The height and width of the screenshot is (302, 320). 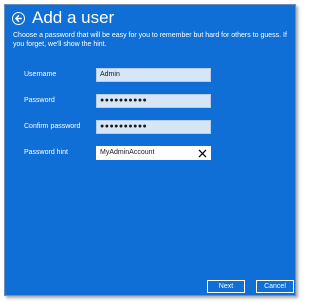 What do you see at coordinates (127, 152) in the screenshot?
I see `password-hint-value: MyAdminAccount` at bounding box center [127, 152].